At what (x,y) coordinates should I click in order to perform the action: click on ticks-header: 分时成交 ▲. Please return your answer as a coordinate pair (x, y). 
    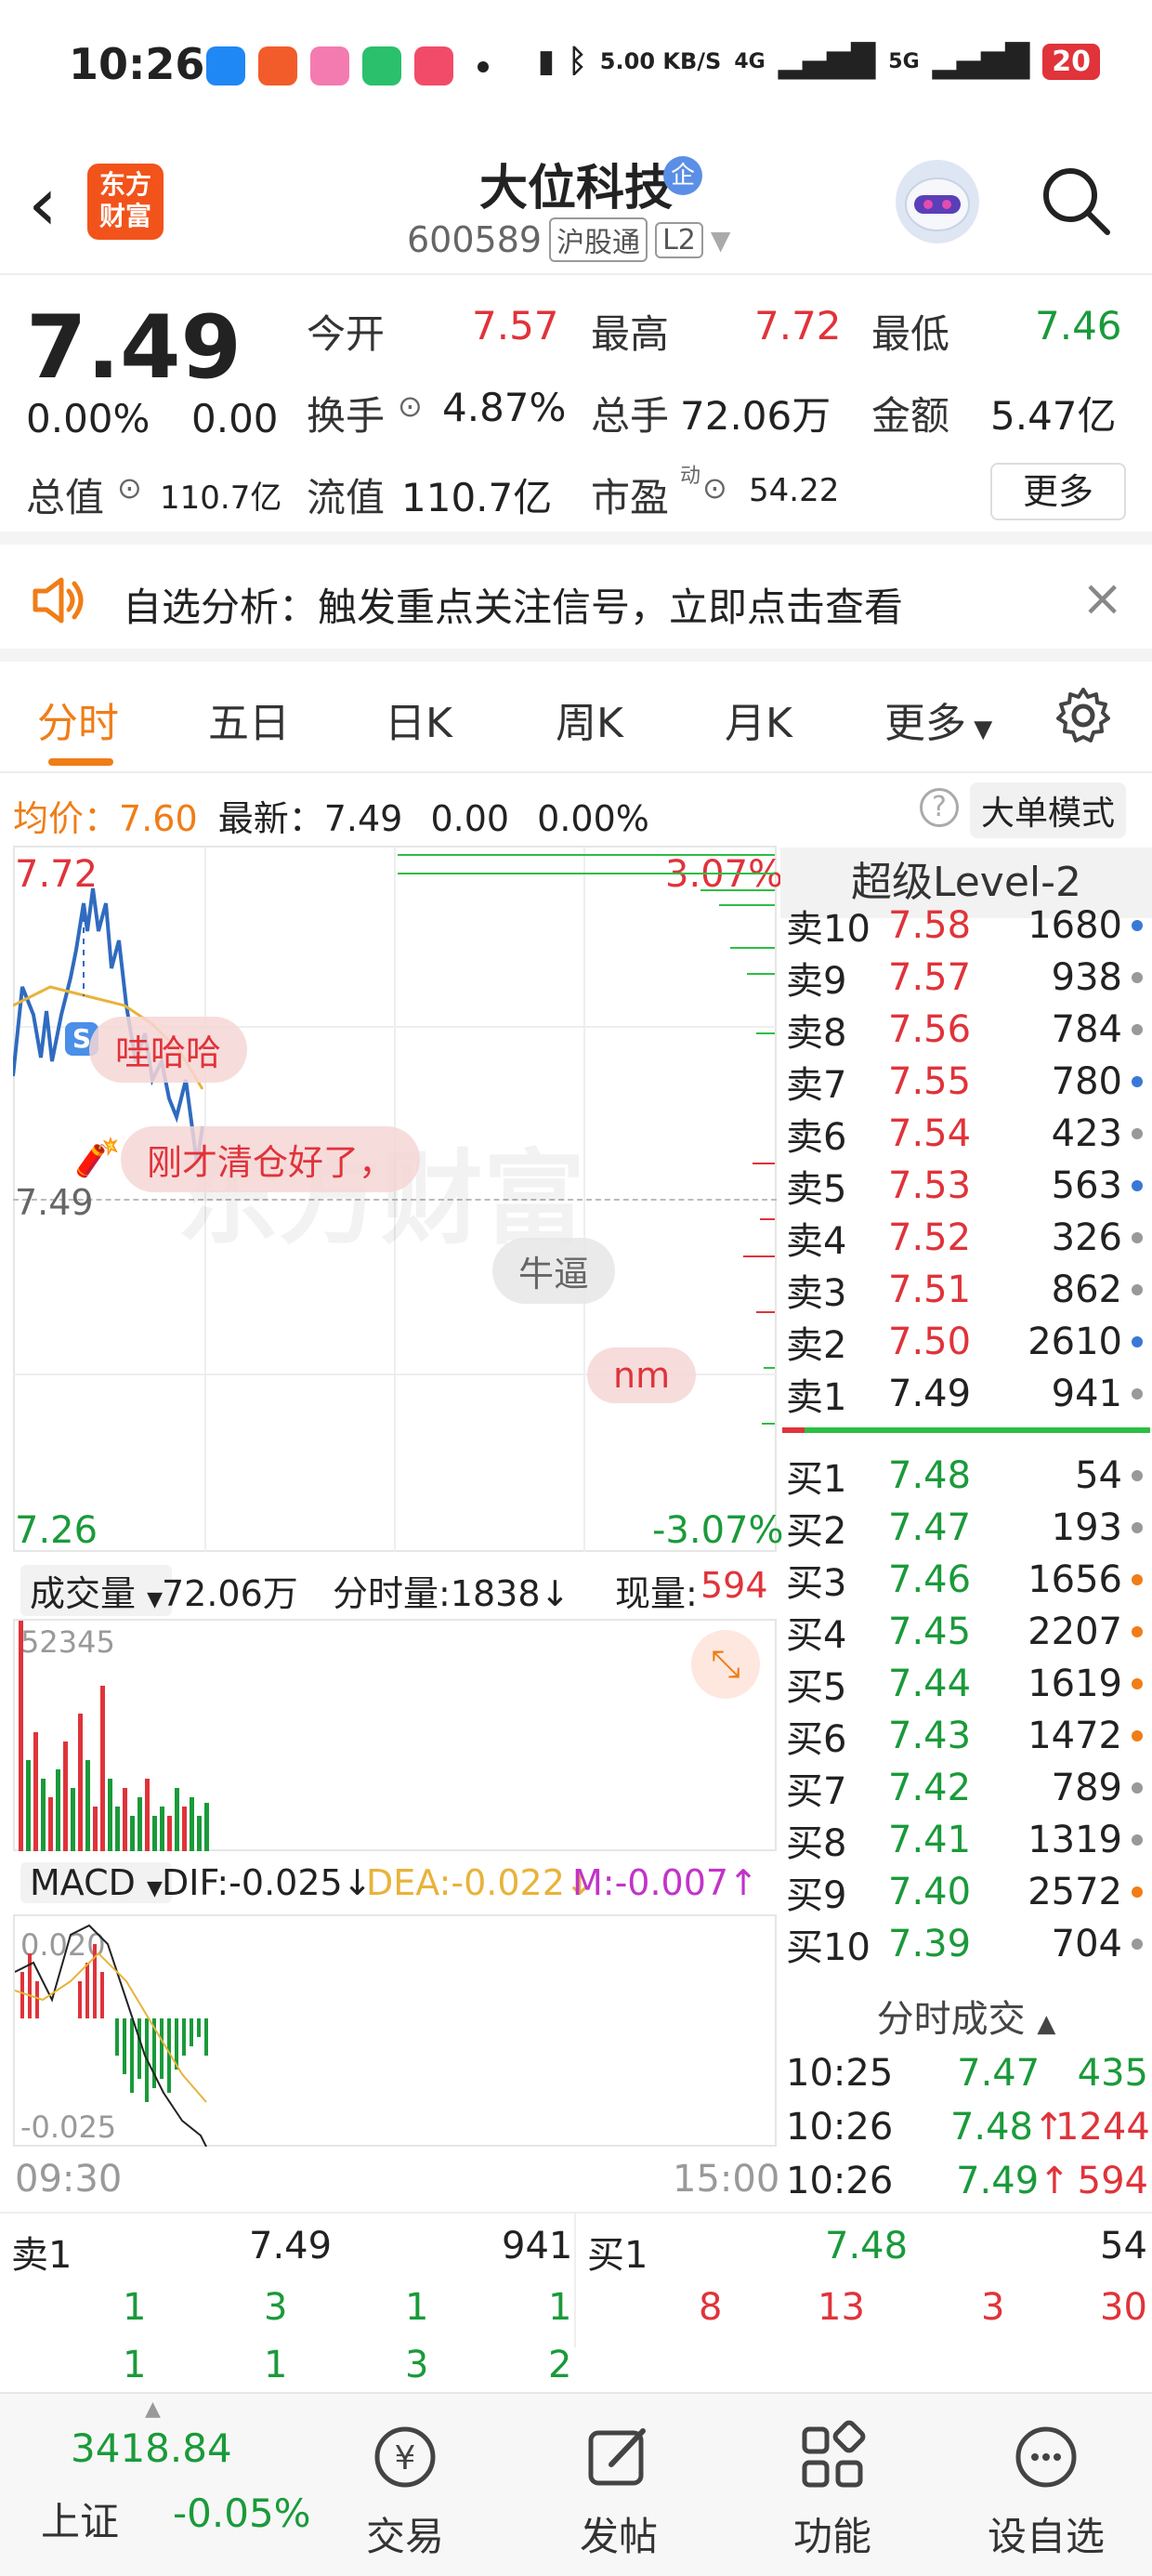
    Looking at the image, I should click on (966, 2016).